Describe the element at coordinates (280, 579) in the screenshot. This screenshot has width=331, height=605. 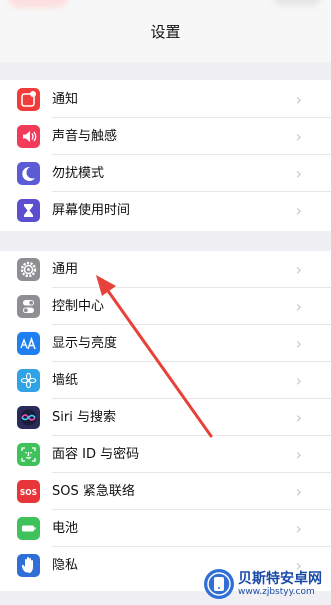
I see `watermark-title: 贝斯特安卓网` at that location.